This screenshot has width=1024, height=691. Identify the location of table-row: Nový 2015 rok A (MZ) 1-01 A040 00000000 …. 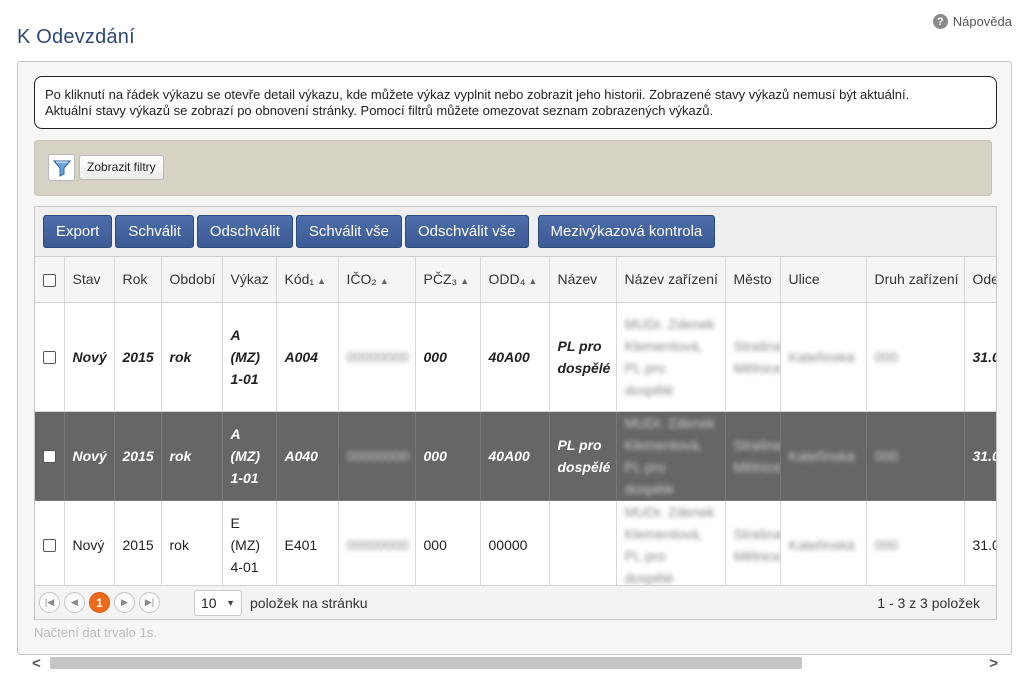
(515, 456).